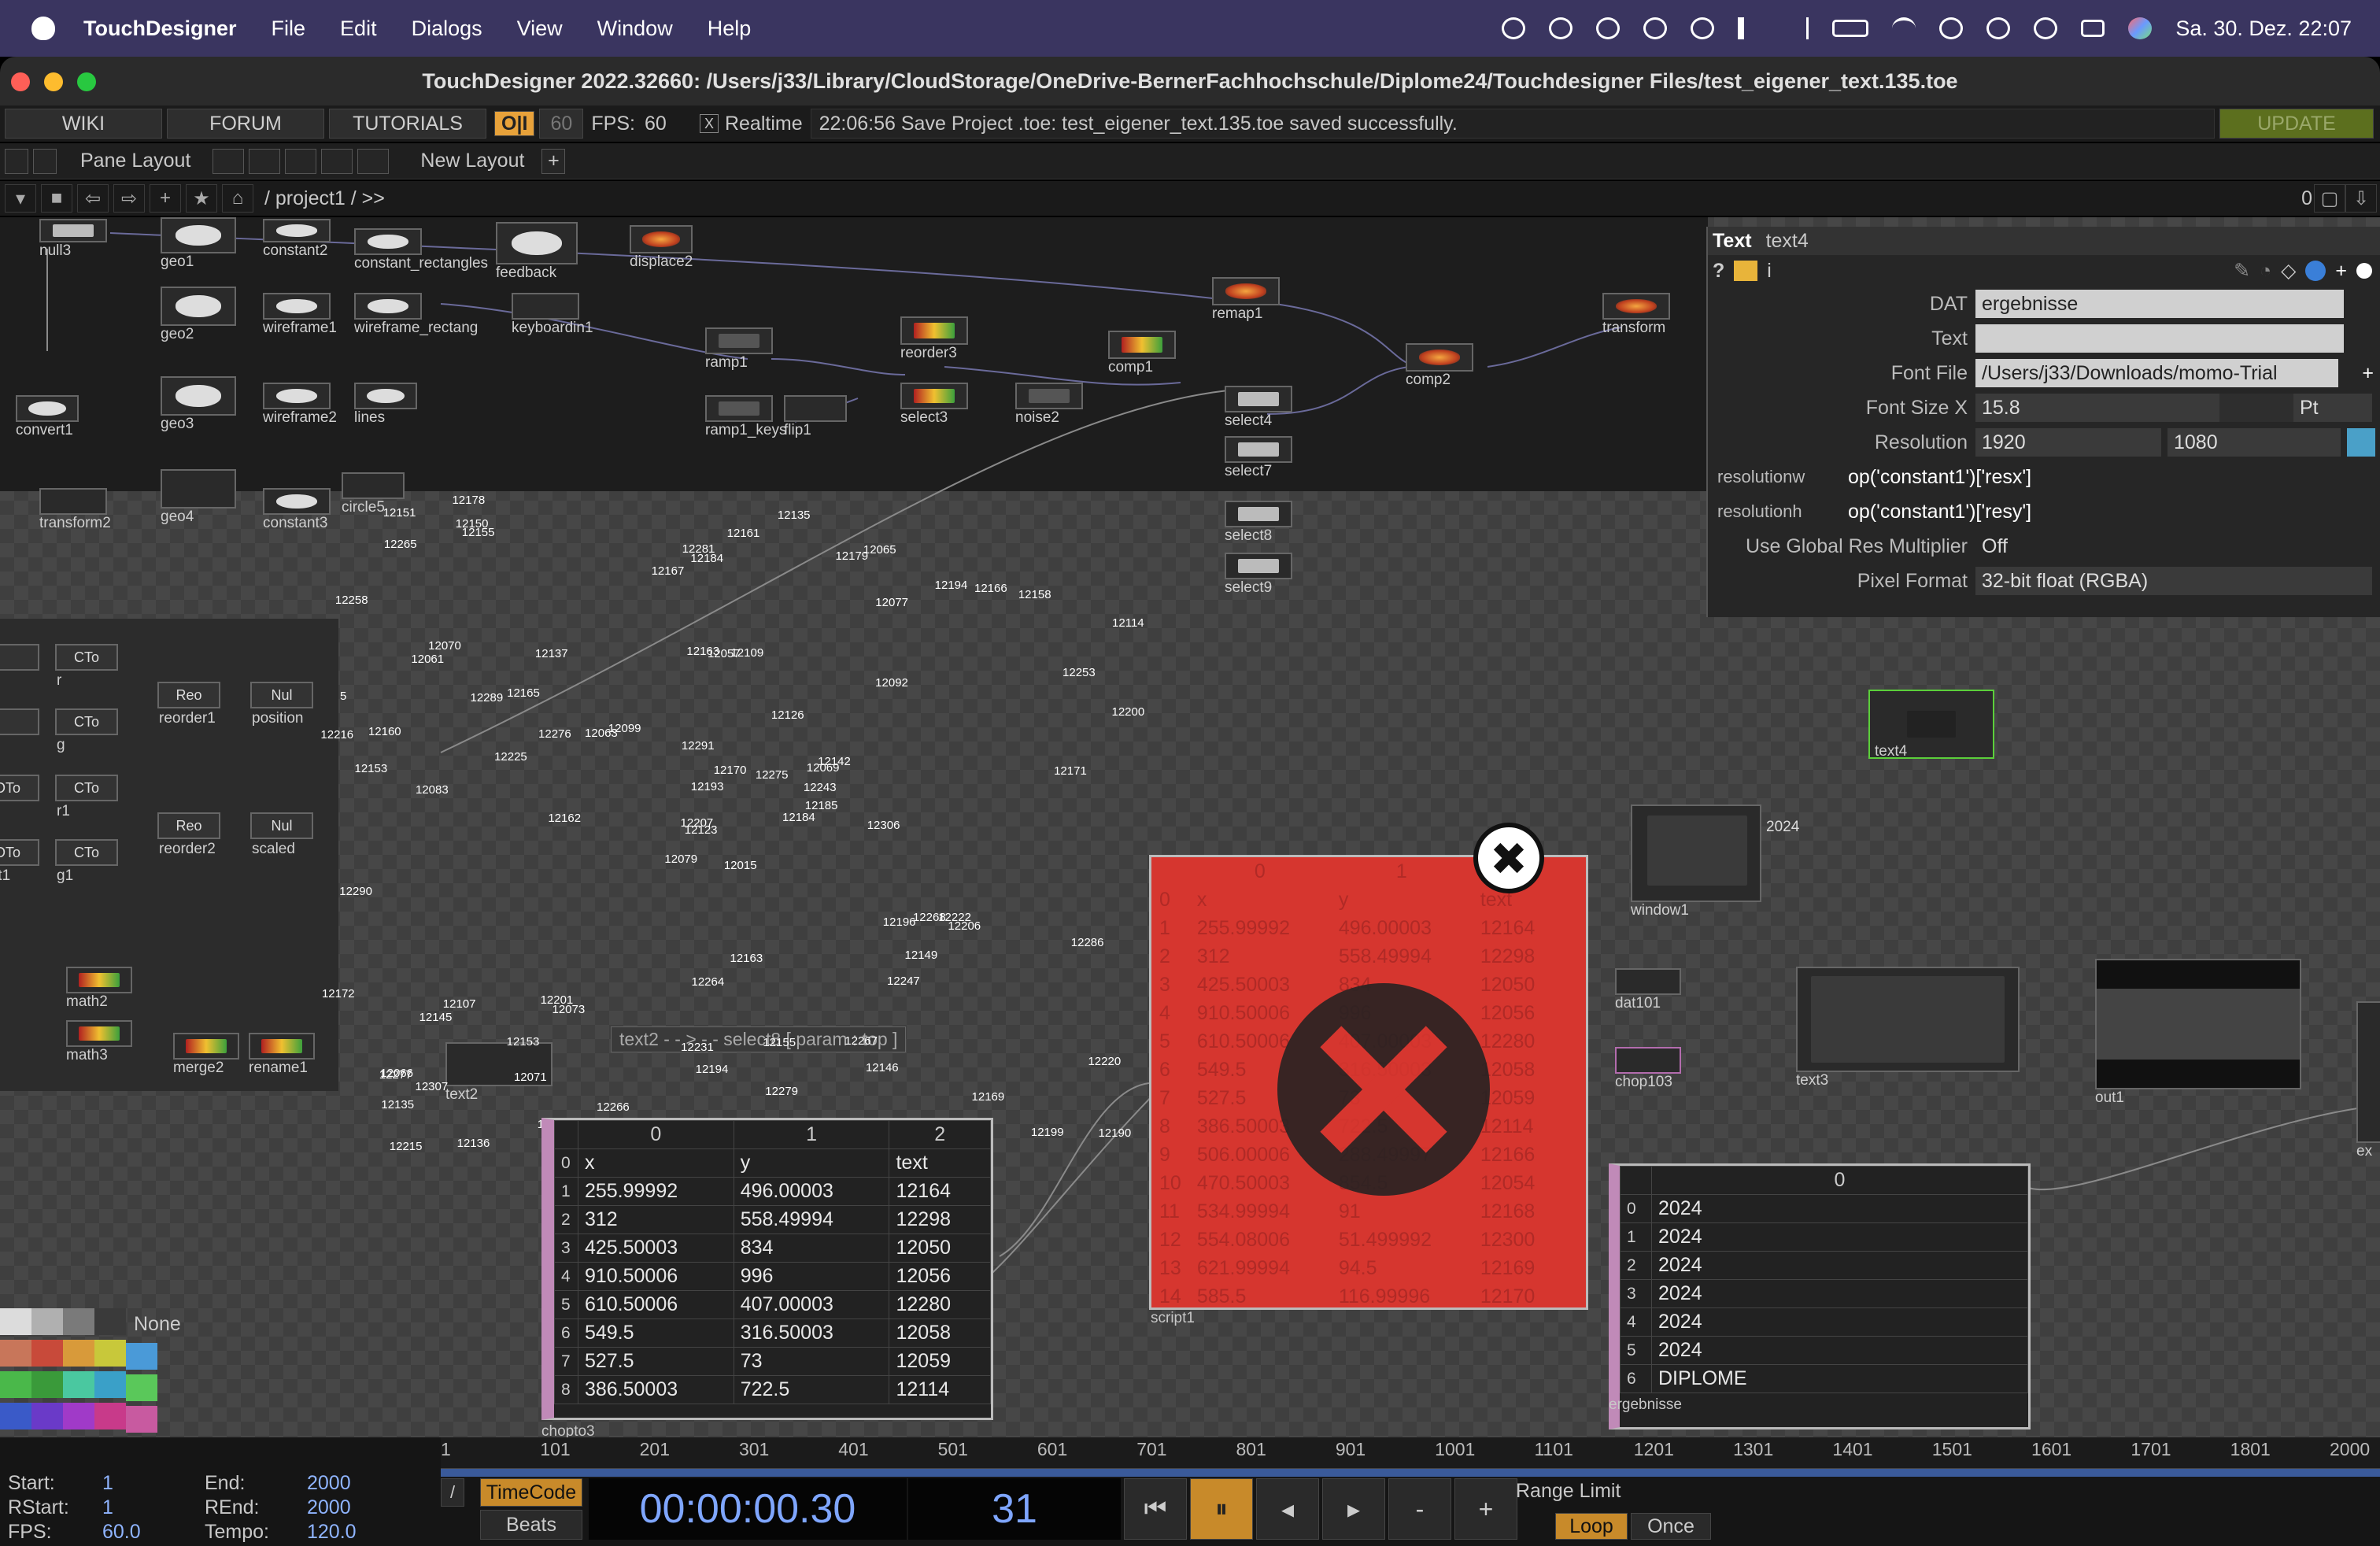 The height and width of the screenshot is (1546, 2380). What do you see at coordinates (1221, 1509) in the screenshot?
I see `pause-button: ⏸` at bounding box center [1221, 1509].